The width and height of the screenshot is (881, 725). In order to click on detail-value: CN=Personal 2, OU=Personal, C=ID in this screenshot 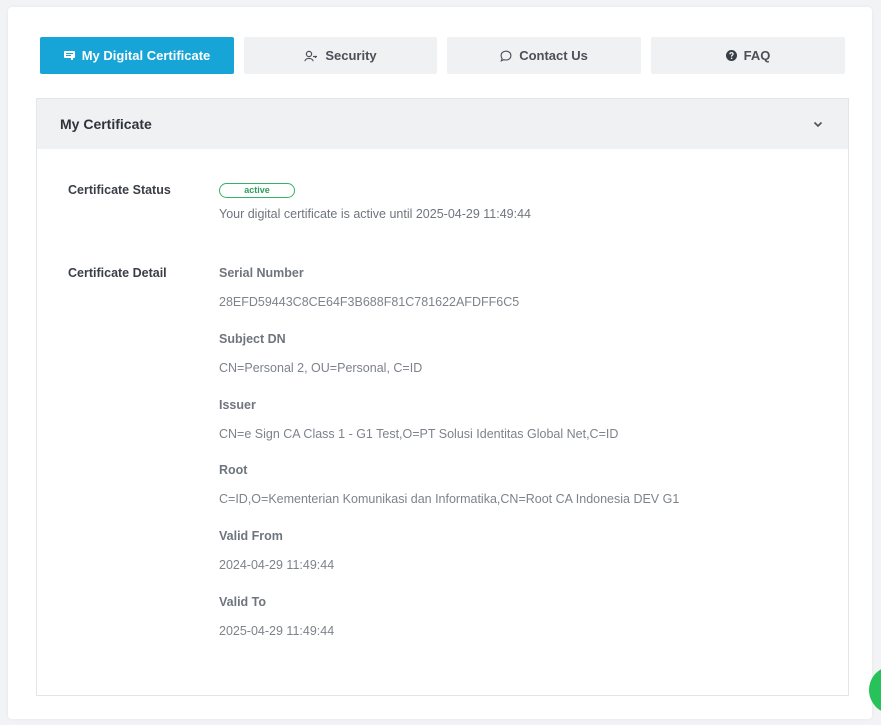, I will do `click(321, 368)`.